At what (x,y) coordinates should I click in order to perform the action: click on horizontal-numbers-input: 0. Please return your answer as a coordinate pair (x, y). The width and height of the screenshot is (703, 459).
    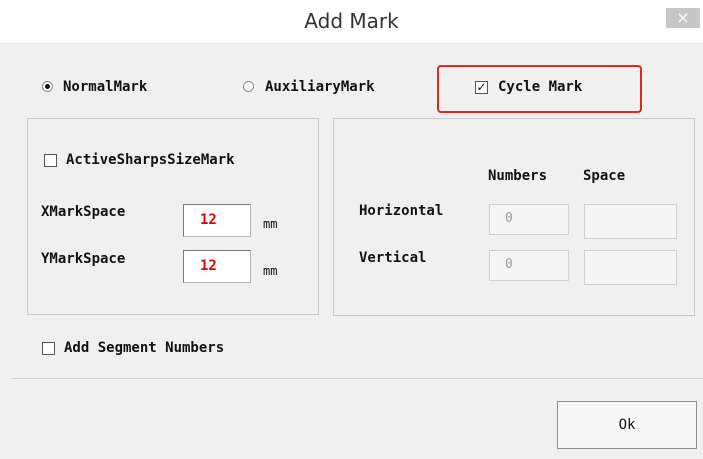
    Looking at the image, I should click on (529, 219).